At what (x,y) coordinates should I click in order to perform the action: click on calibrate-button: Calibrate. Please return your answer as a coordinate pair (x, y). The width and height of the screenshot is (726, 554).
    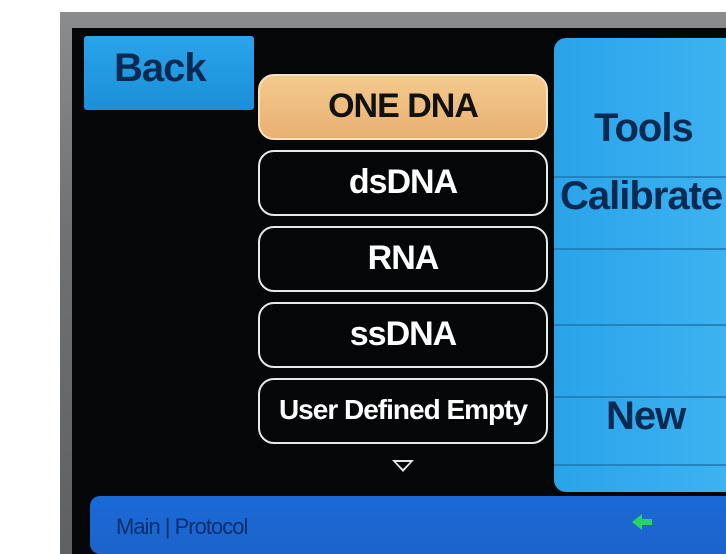
    Looking at the image, I should click on (643, 196).